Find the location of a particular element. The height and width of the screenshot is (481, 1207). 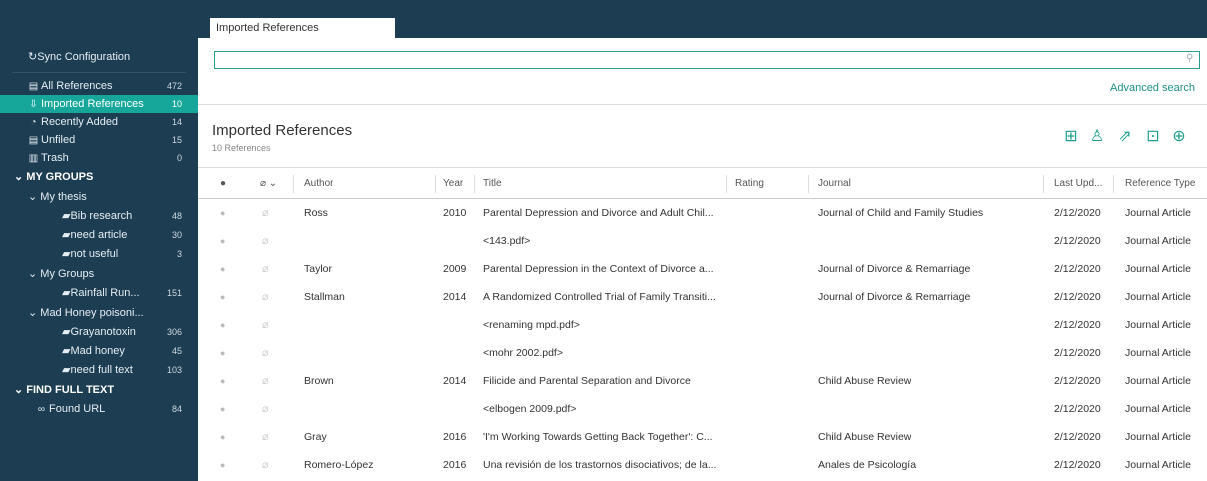

author-cell: Gray is located at coordinates (315, 437).